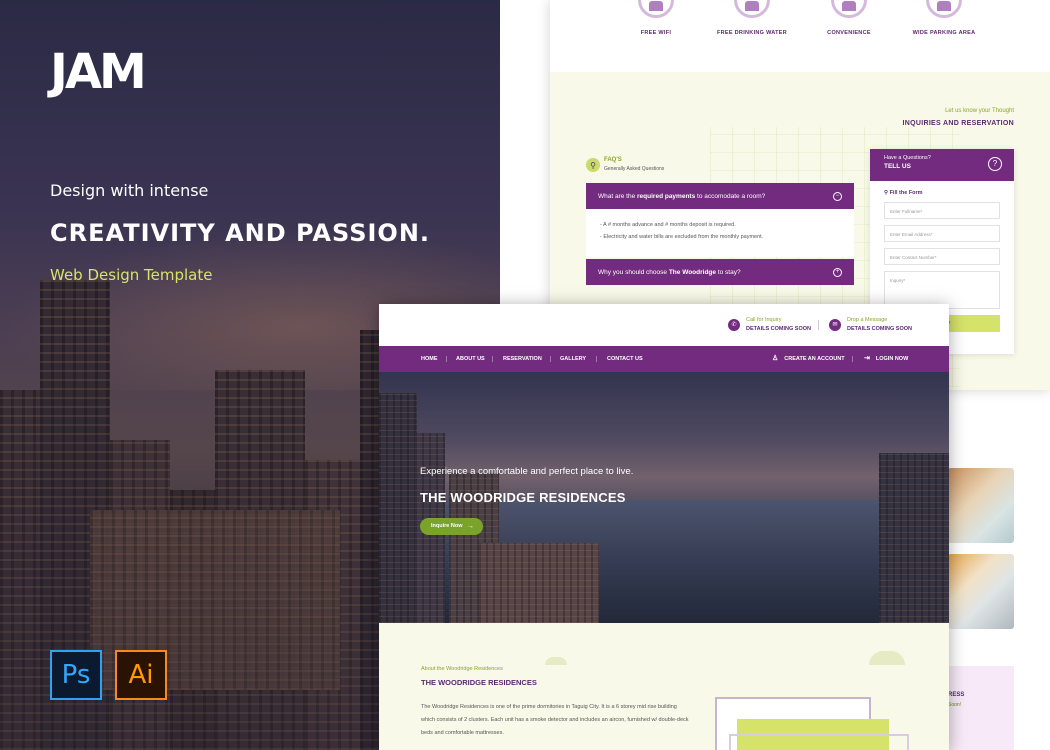 This screenshot has width=1050, height=750. What do you see at coordinates (981, 708) in the screenshot?
I see `address-section: RESS Soon!` at bounding box center [981, 708].